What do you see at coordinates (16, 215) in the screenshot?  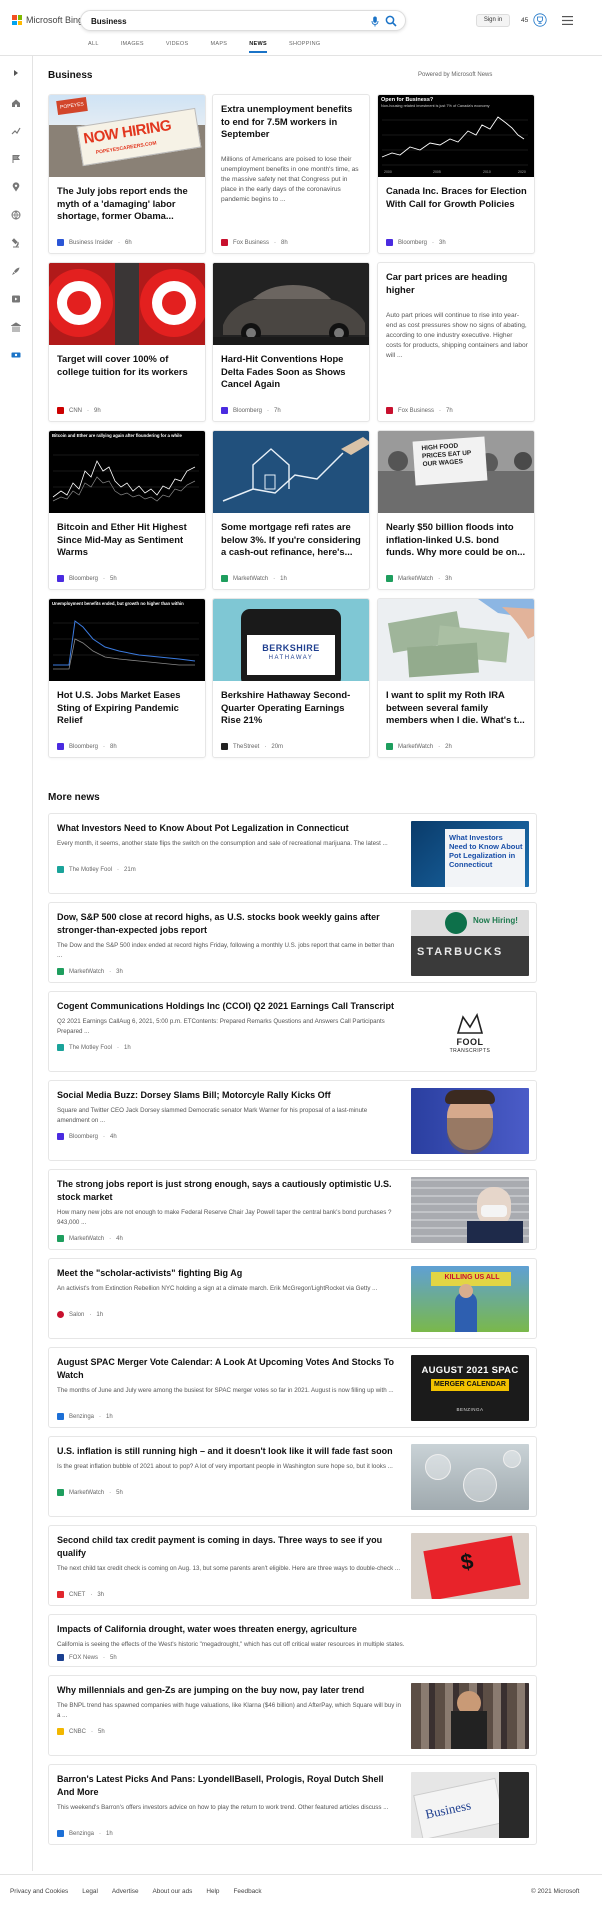 I see `globe-icon` at bounding box center [16, 215].